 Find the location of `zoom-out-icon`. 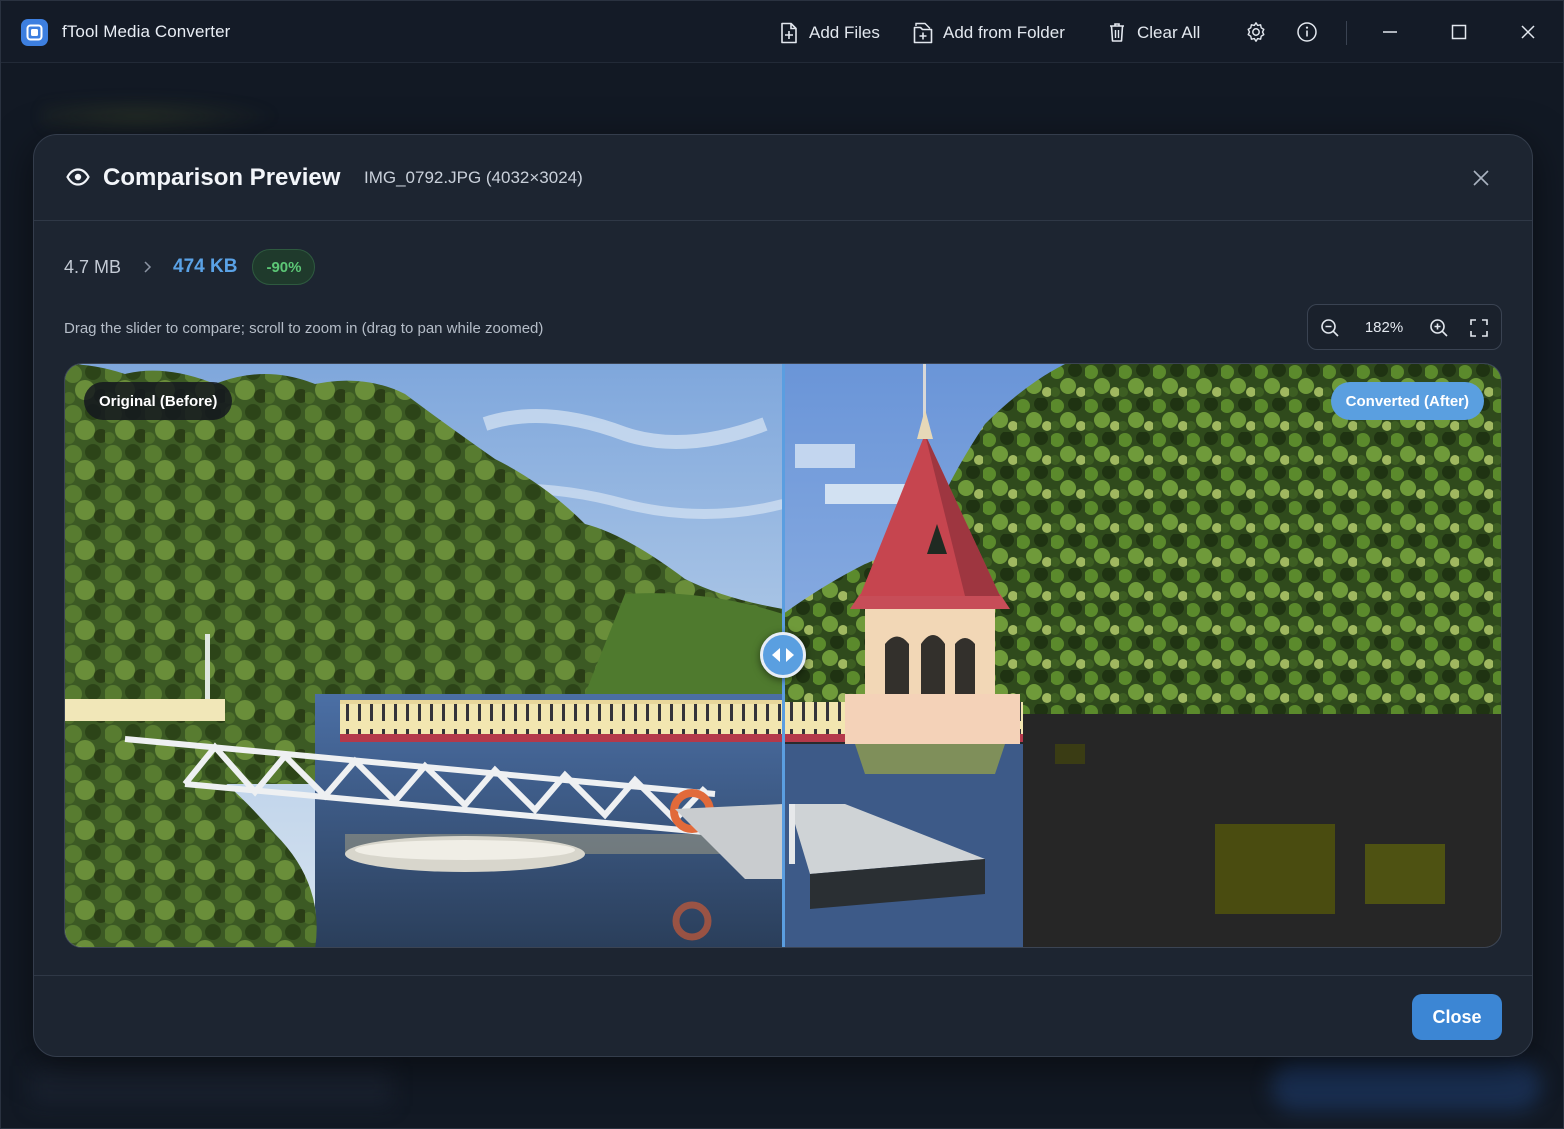

zoom-out-icon is located at coordinates (1330, 328).